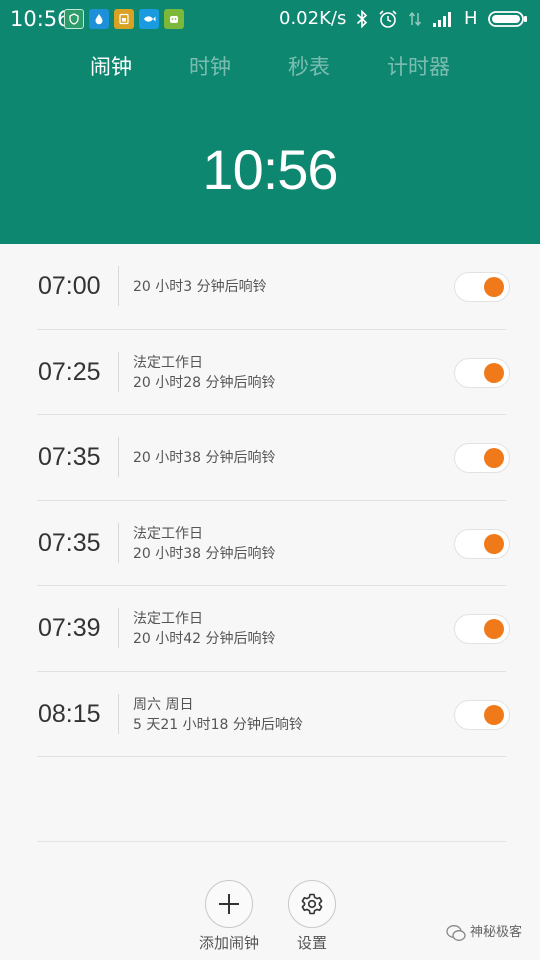 Image resolution: width=540 pixels, height=960 pixels. I want to click on settings-label: 设置, so click(311, 943).